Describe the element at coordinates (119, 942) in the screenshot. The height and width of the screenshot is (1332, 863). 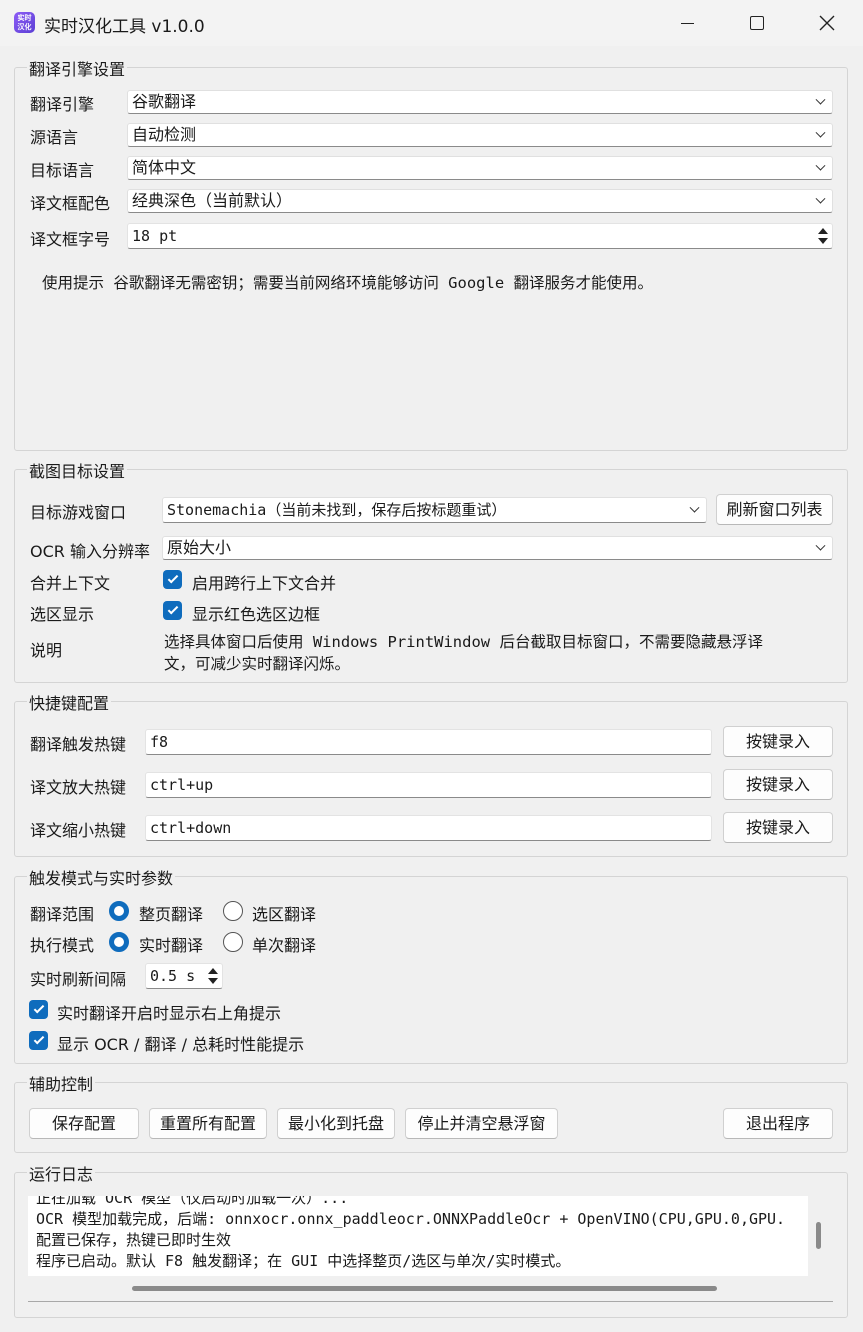
I see `exec-realtime-radio` at that location.